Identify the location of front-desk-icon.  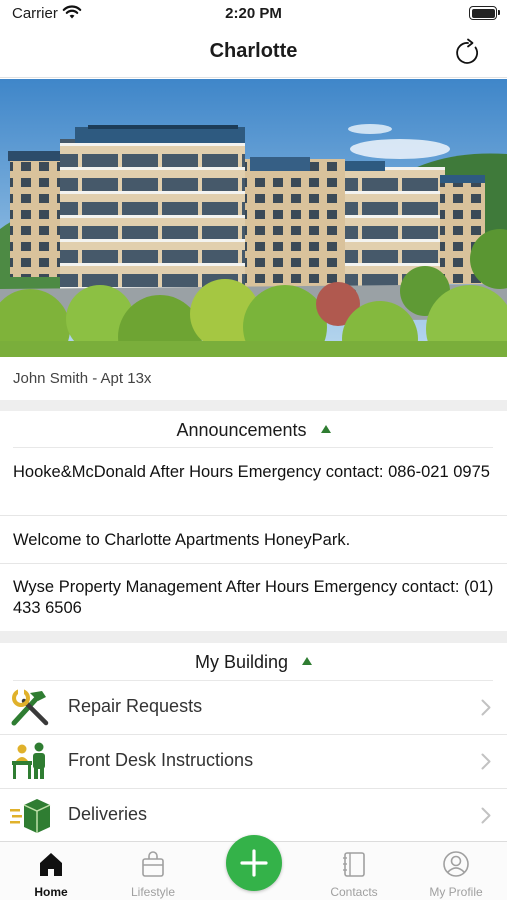
(28, 760).